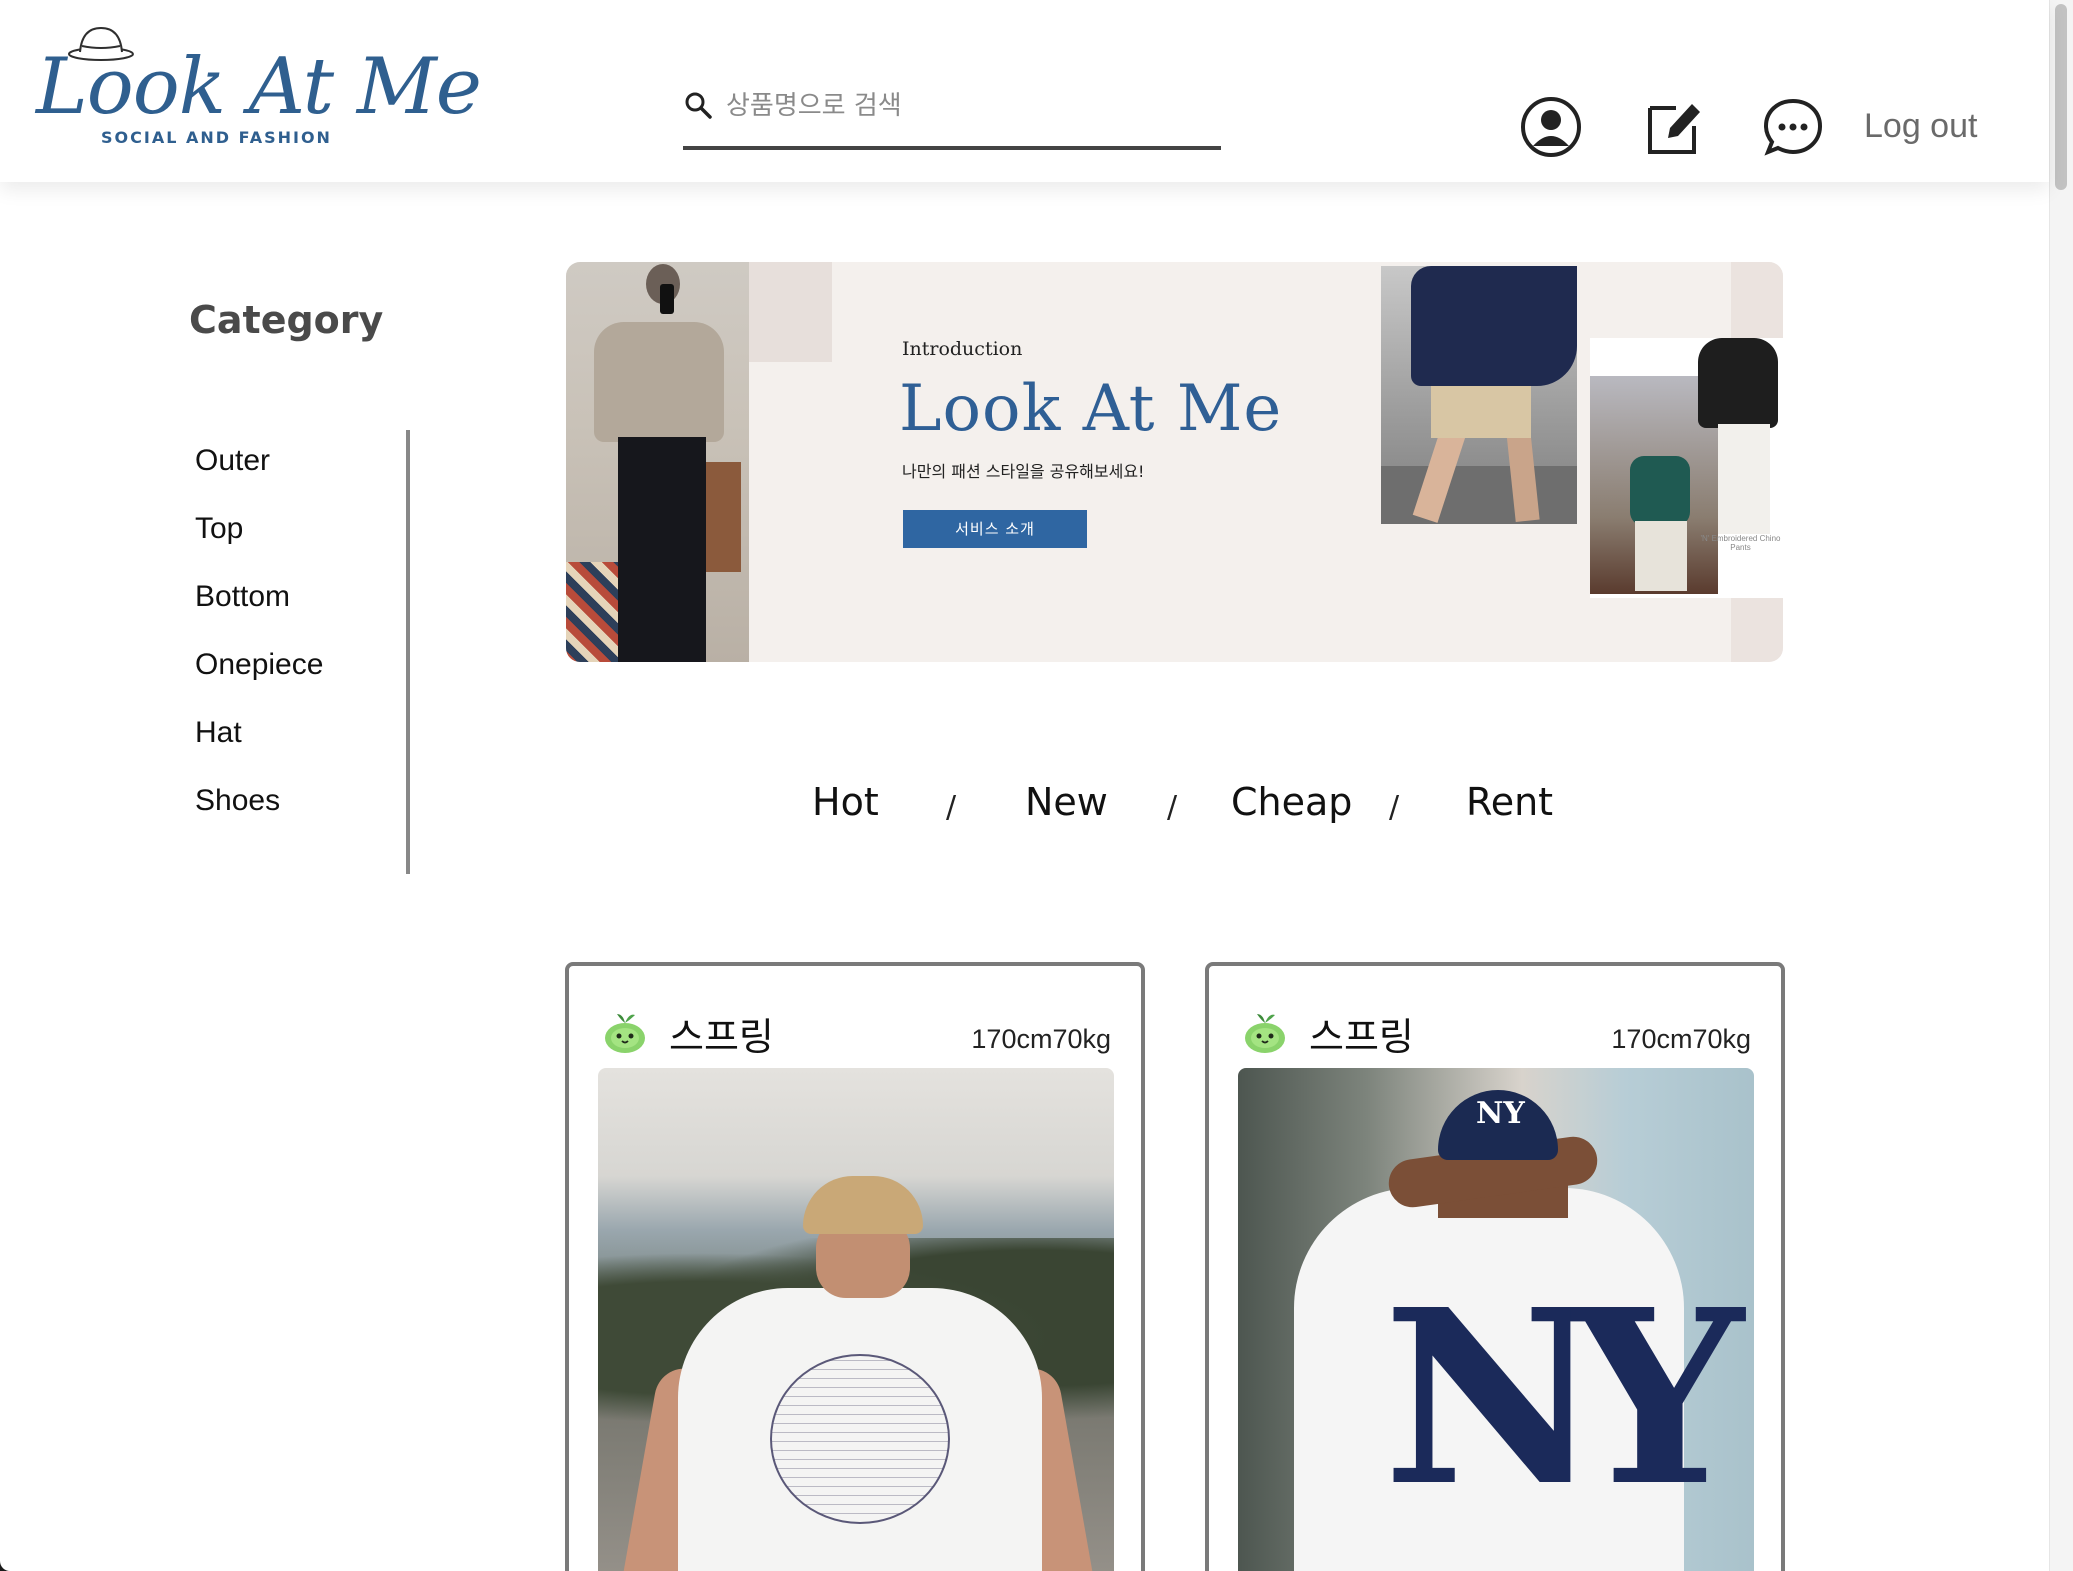  I want to click on category-item-outer: Outer, so click(300, 461).